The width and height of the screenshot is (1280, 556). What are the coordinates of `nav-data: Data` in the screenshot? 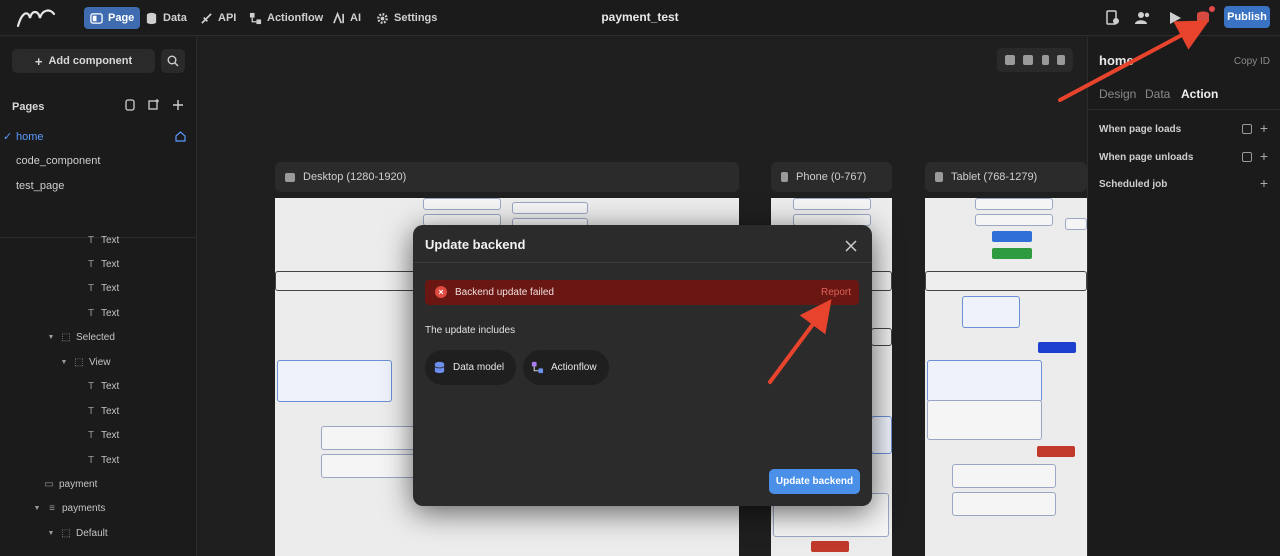 It's located at (166, 18).